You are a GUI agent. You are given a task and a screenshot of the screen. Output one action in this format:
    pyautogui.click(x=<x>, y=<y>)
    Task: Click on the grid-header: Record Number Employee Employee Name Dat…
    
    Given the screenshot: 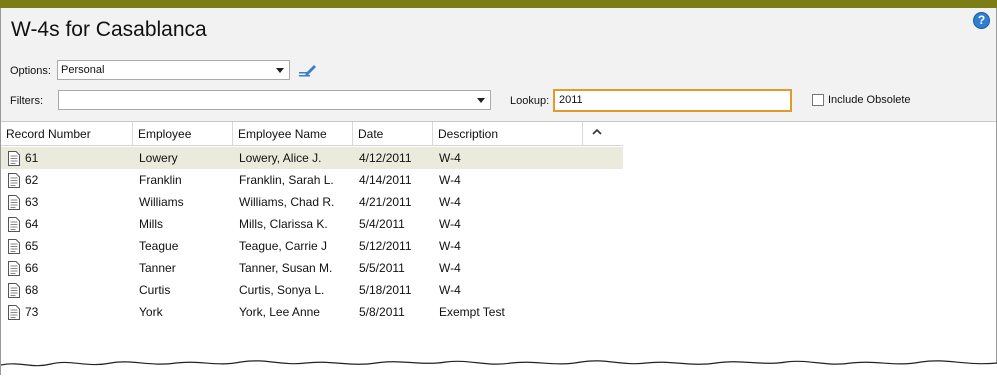 What is the action you would take?
    pyautogui.click(x=312, y=134)
    